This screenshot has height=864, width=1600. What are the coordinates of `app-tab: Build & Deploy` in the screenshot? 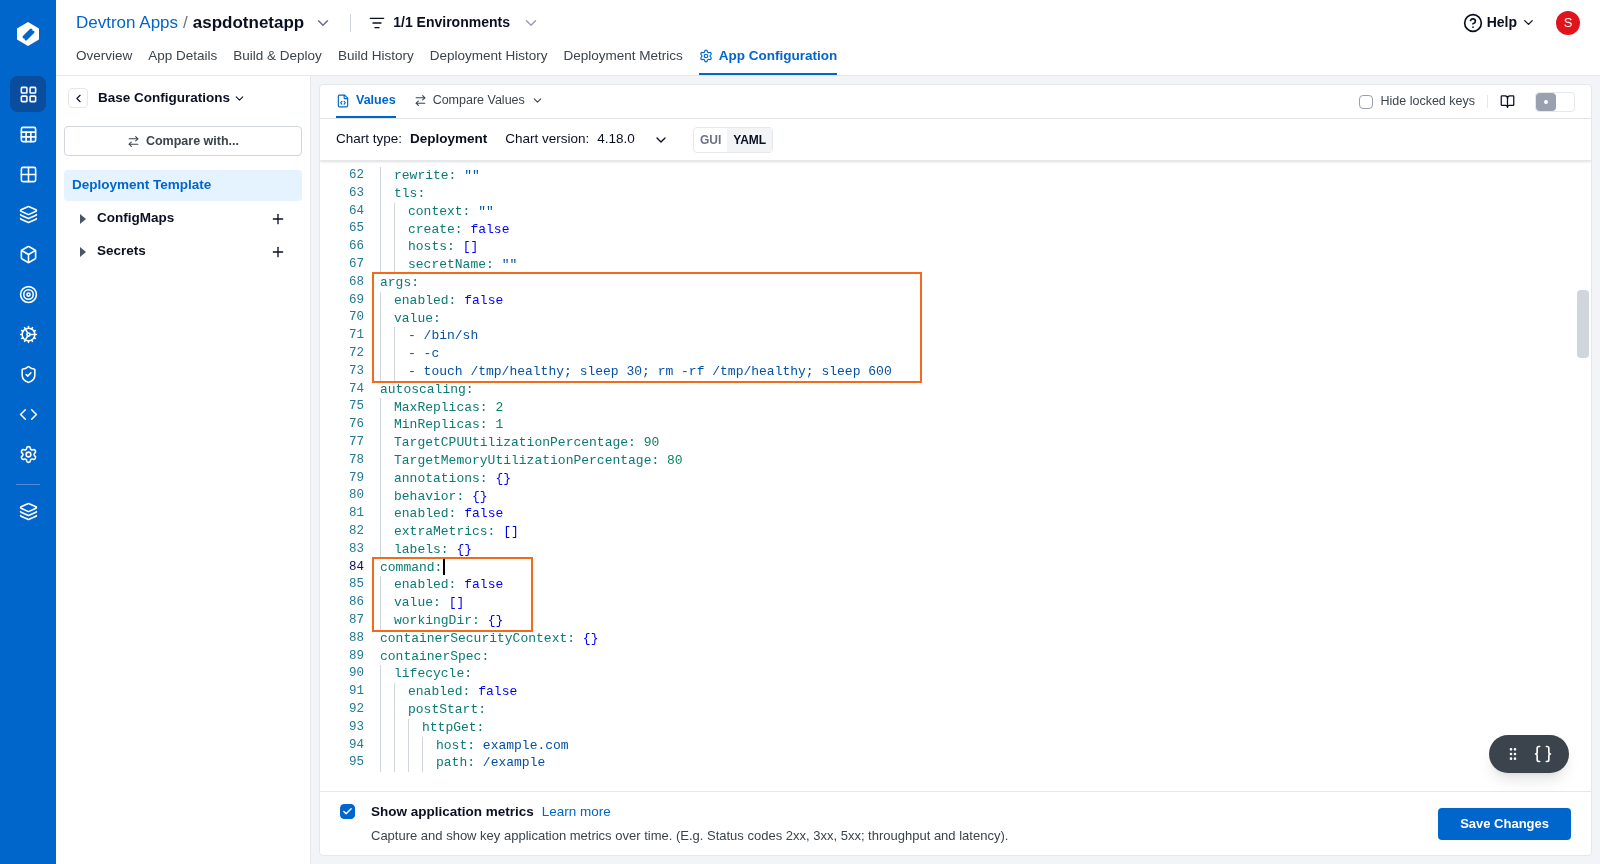 It's located at (277, 60).